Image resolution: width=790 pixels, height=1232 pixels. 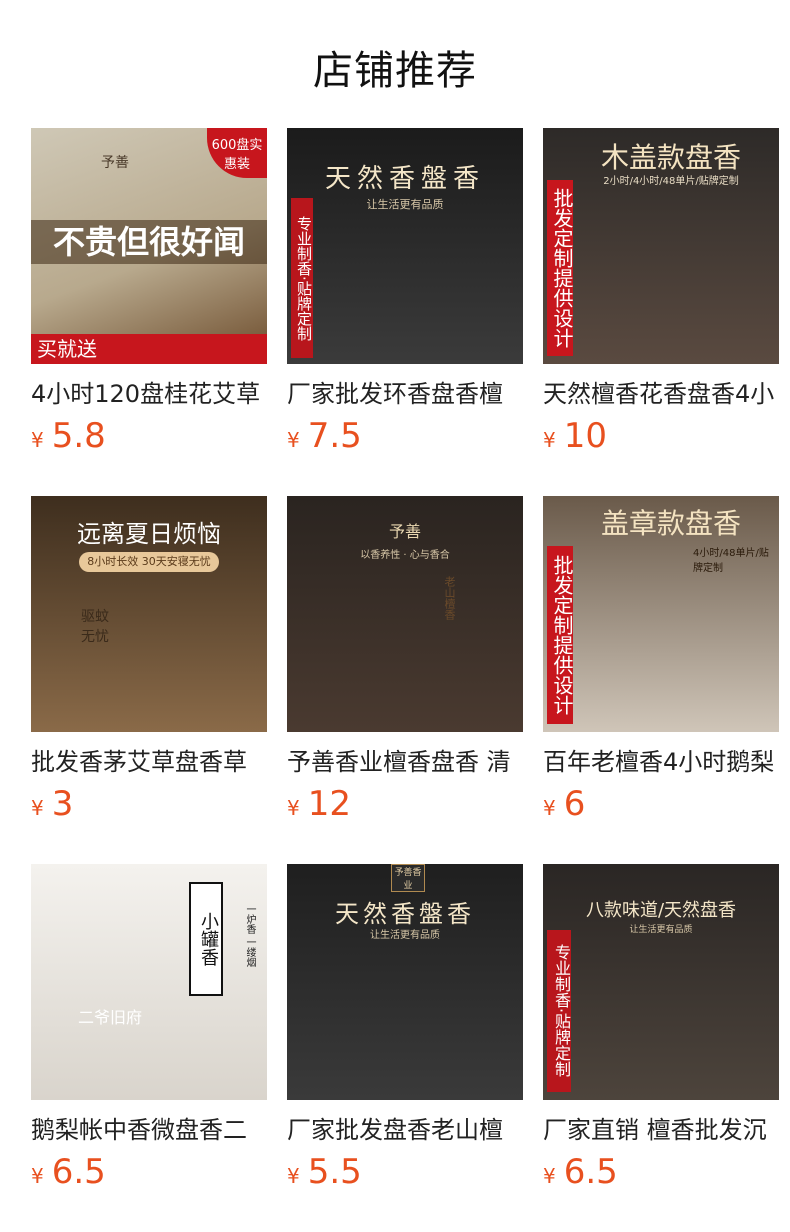 What do you see at coordinates (149, 614) in the screenshot?
I see `product-image: 远离夏日烦恼 8小时长效 30天安寝无忧 驱蚊无忧` at bounding box center [149, 614].